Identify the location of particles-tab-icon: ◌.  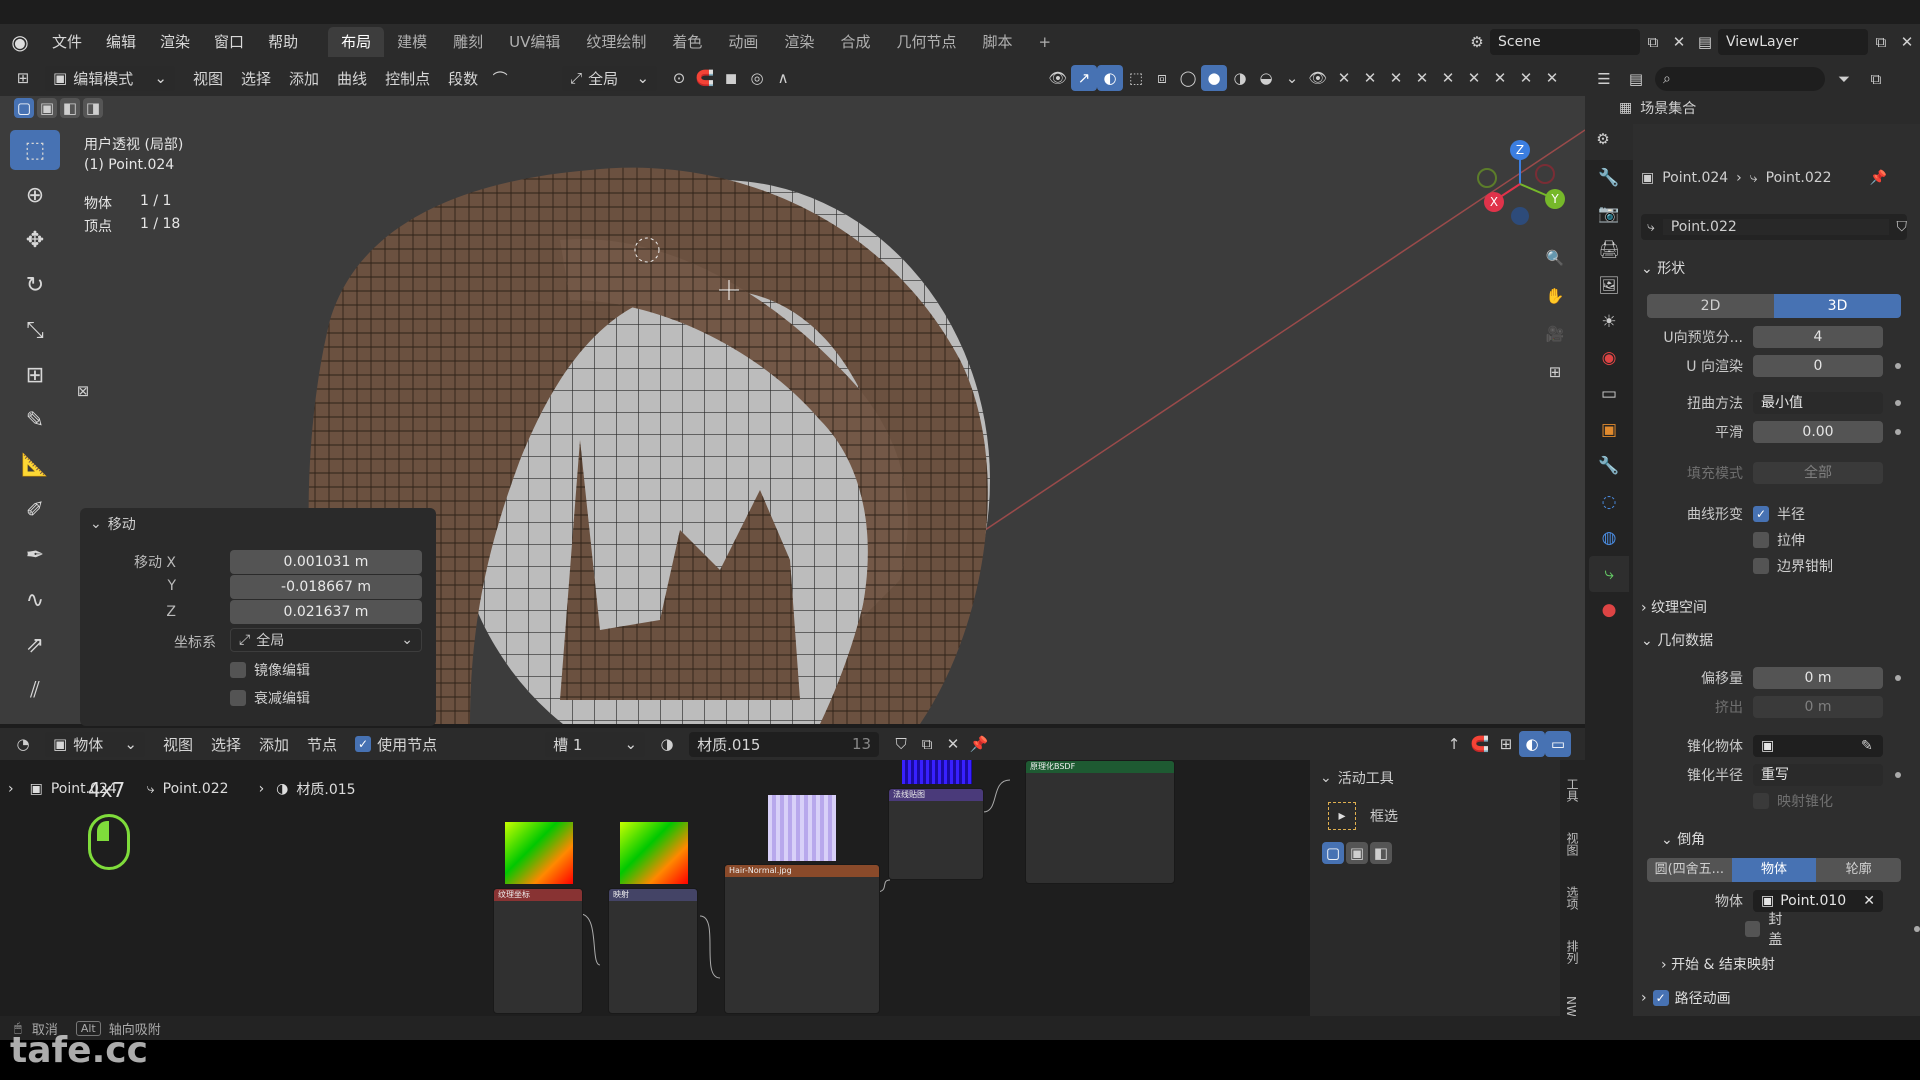
(1609, 502).